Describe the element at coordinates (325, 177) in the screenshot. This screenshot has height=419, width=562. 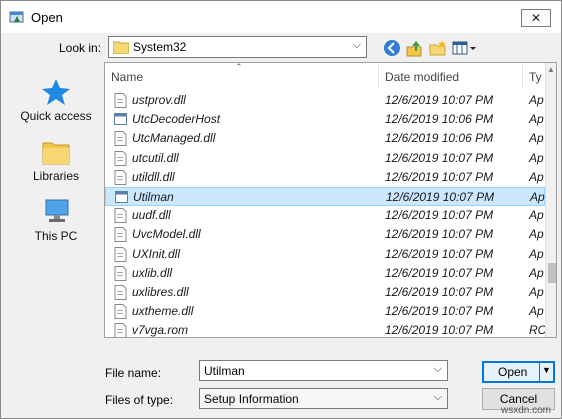
I see `table-row: utildll.dll 12/6/2019 10:07 PM Ap` at that location.